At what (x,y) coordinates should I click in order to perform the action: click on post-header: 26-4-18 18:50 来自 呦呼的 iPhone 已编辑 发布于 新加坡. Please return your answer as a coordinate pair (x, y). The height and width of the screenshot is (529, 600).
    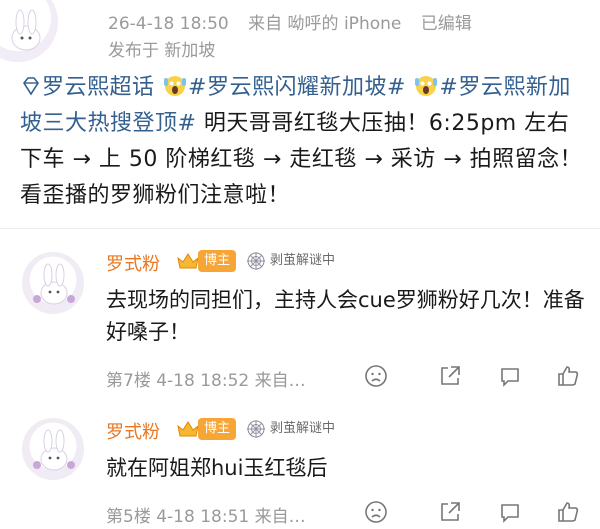
    Looking at the image, I should click on (300, 32).